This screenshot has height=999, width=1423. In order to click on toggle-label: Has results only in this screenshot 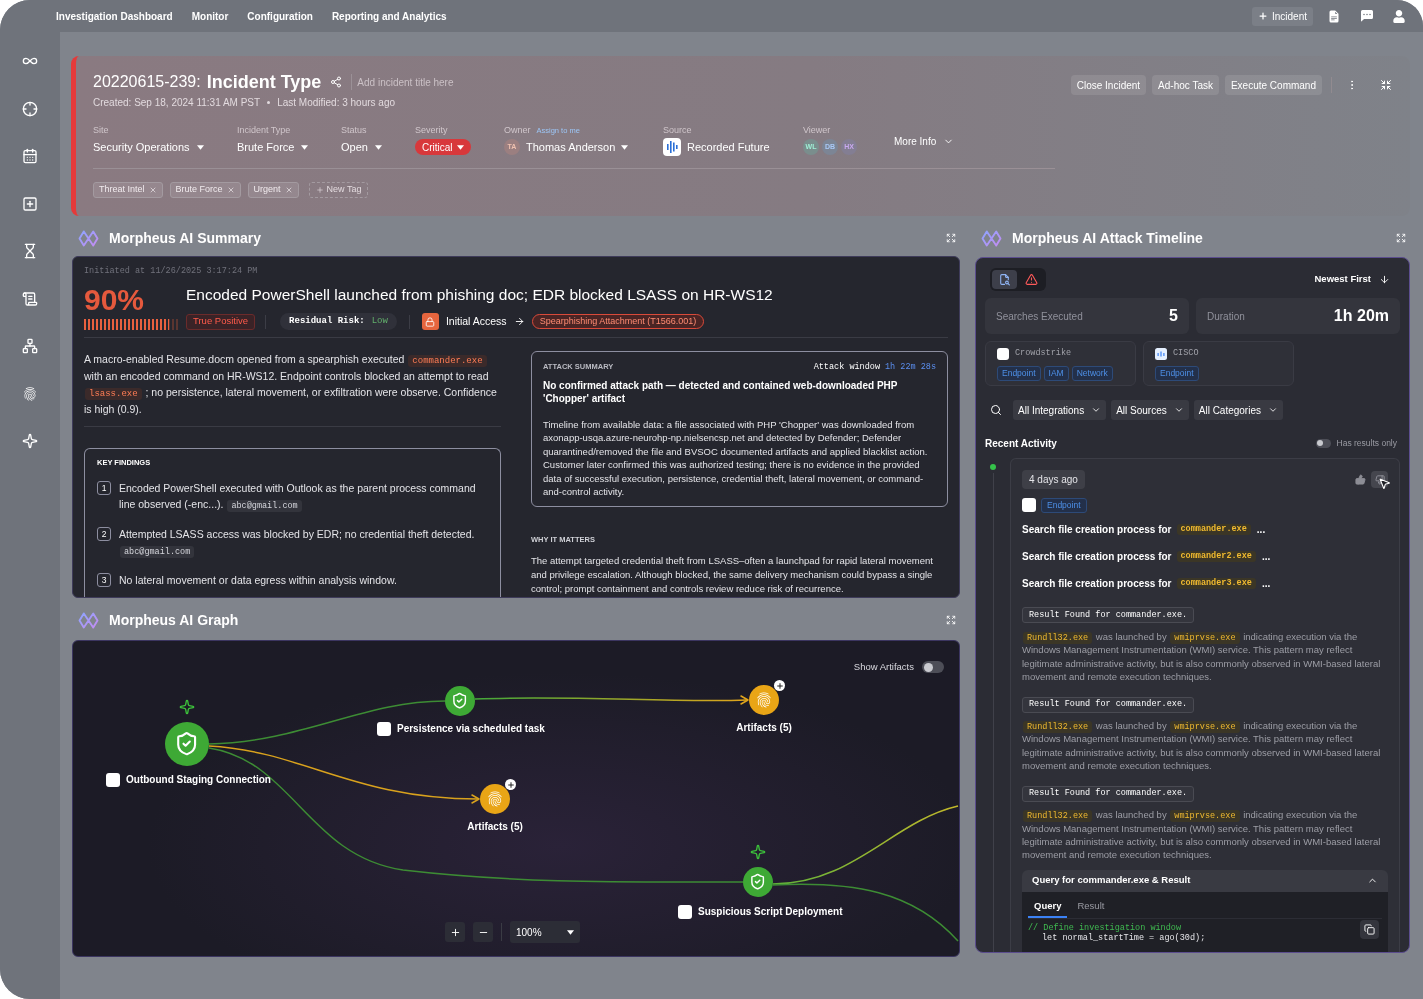, I will do `click(1366, 443)`.